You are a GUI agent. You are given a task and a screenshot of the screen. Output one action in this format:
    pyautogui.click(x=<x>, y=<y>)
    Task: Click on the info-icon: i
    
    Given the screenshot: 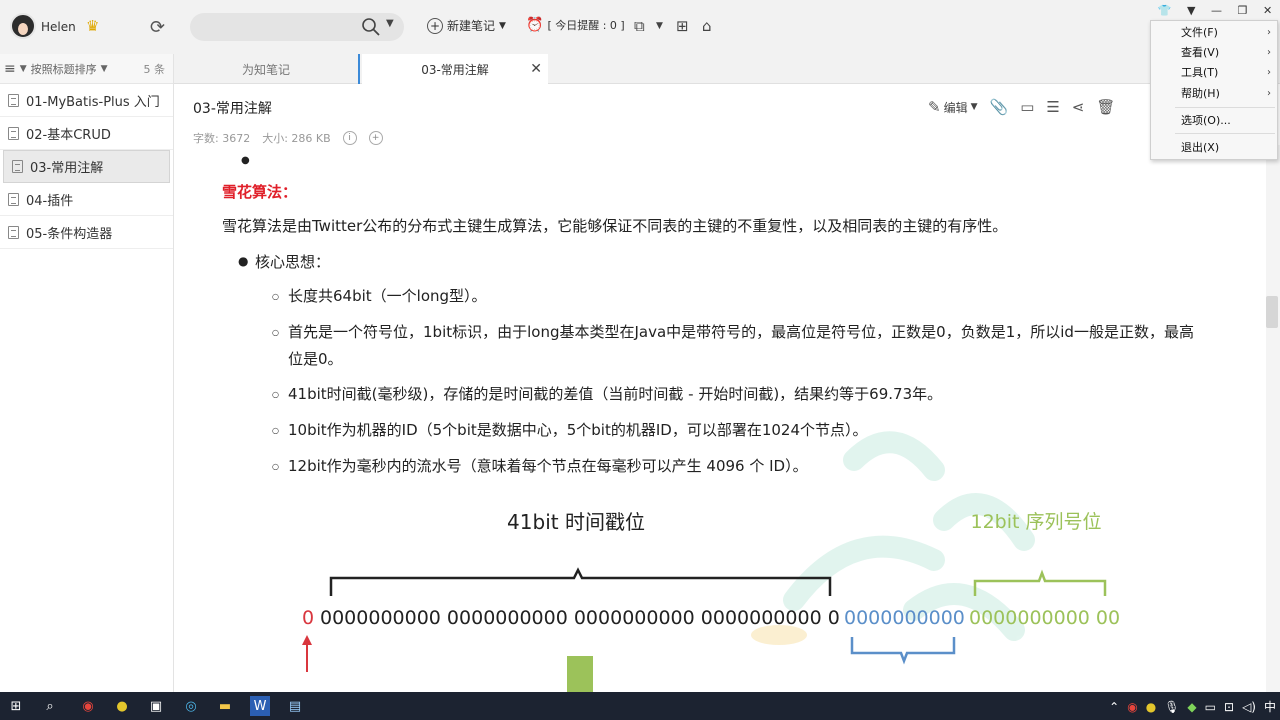 What is the action you would take?
    pyautogui.click(x=349, y=138)
    